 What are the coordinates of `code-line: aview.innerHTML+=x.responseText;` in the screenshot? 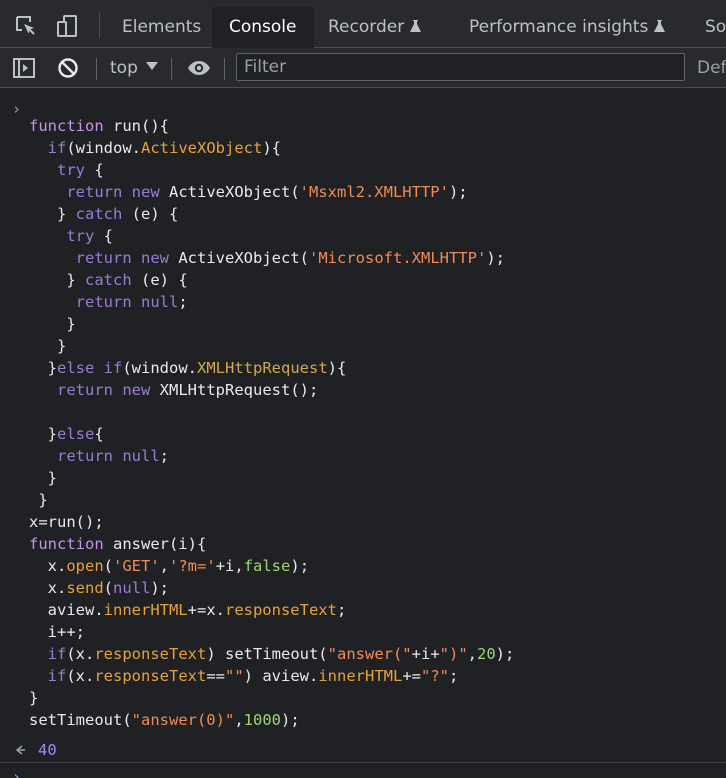 It's located at (271, 610).